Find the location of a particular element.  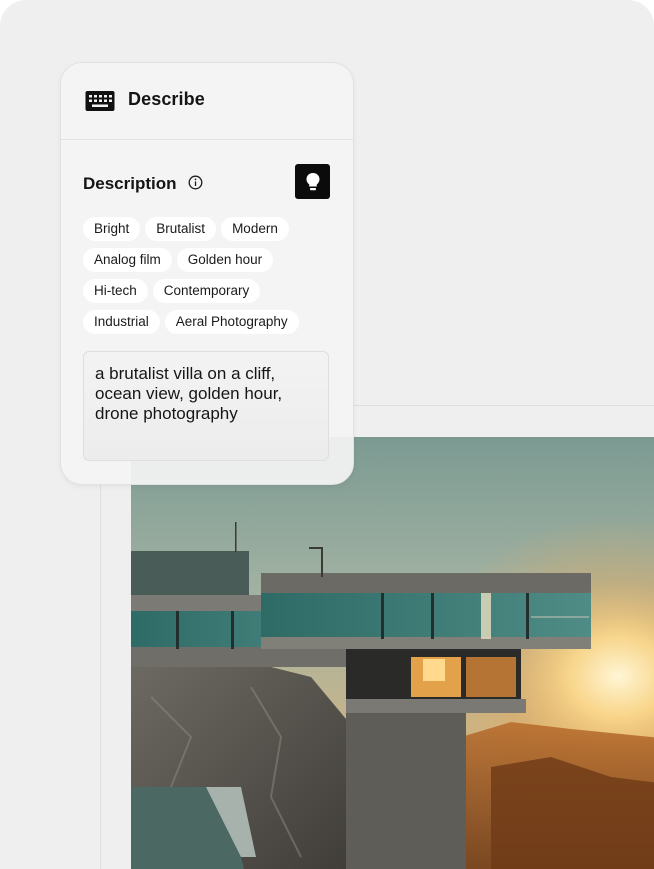

tag-chip: Modern is located at coordinates (255, 229).